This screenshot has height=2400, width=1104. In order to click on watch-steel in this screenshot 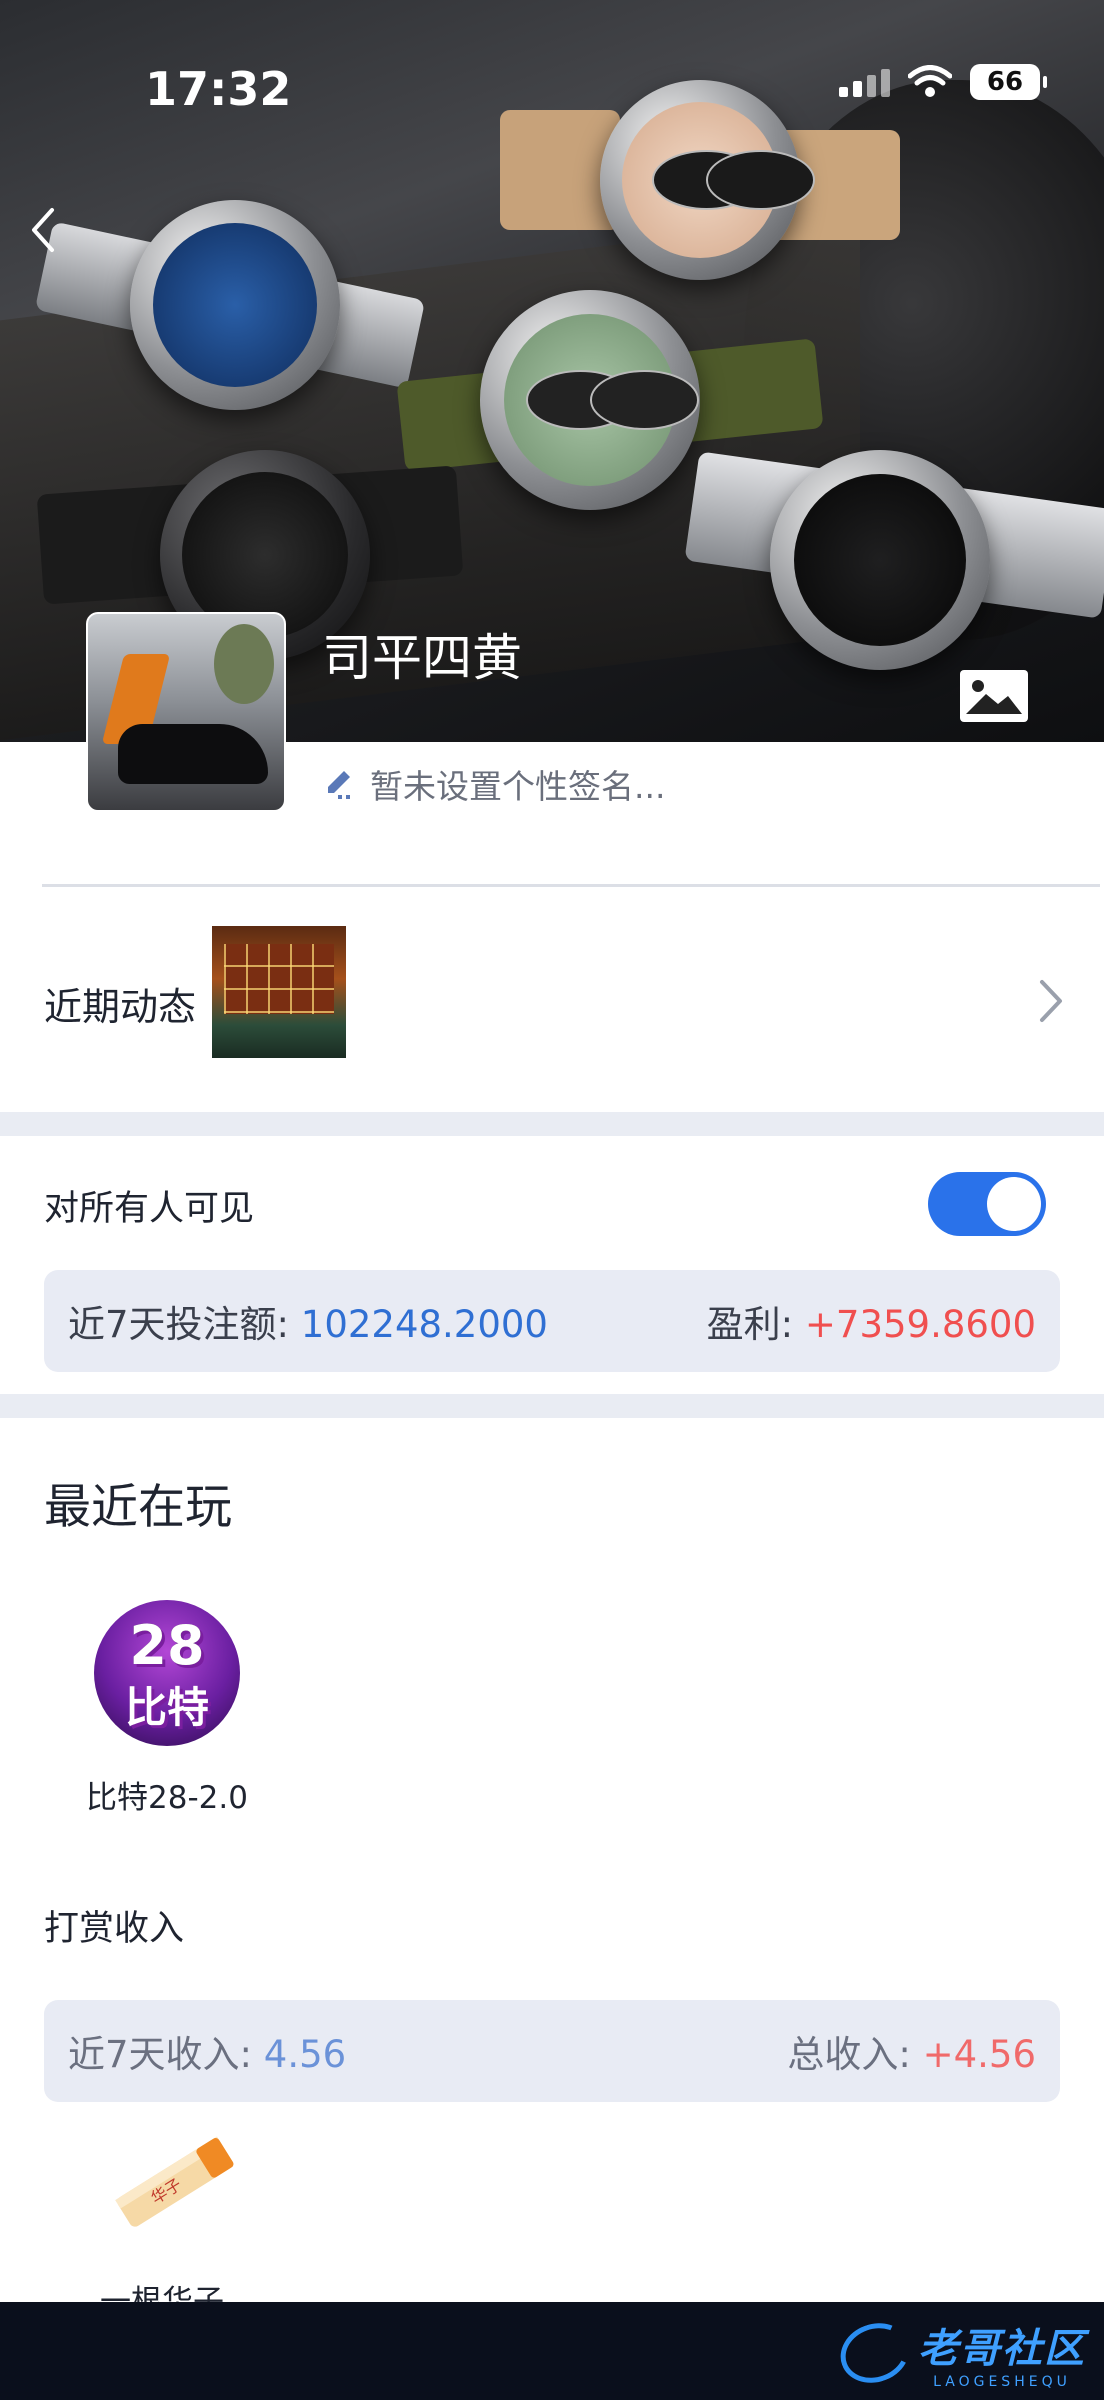, I will do `click(894, 570)`.